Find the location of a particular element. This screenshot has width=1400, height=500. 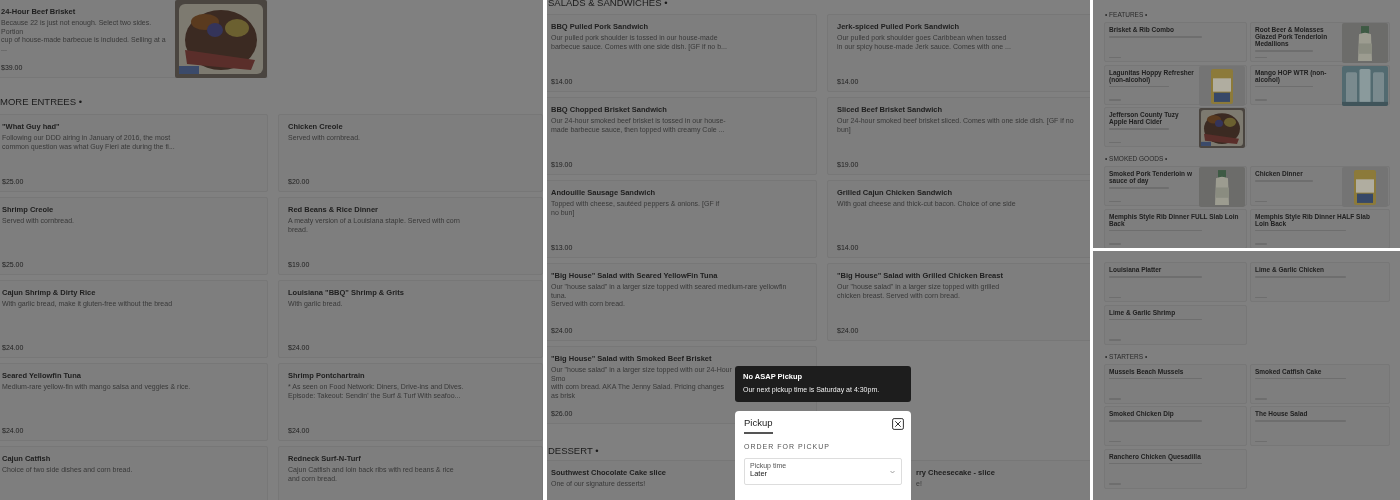

dialog-tab: Pickup is located at coordinates (758, 425).